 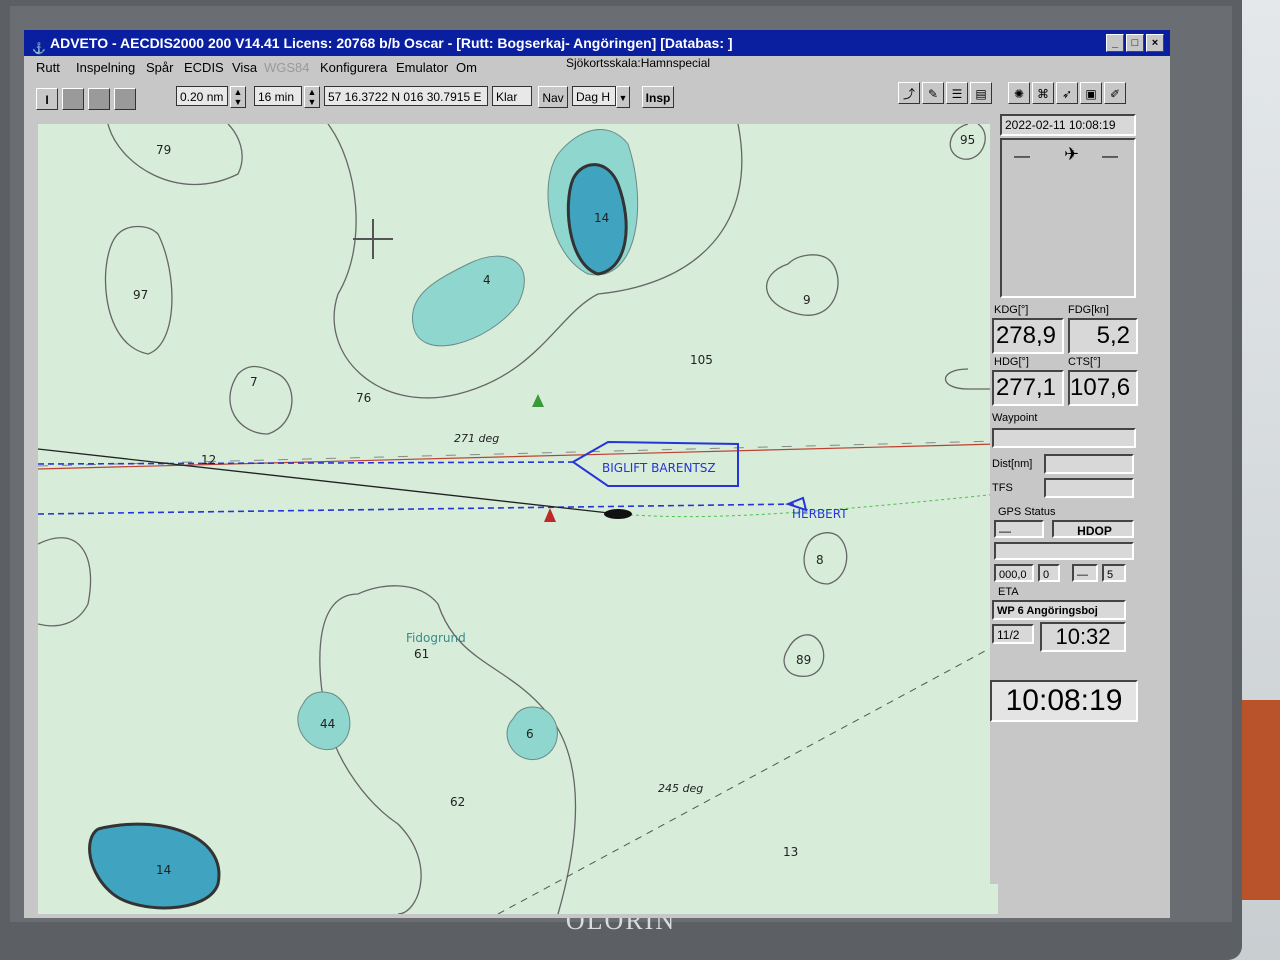 What do you see at coordinates (287, 67) in the screenshot?
I see `menu-wgs84: WGS84` at bounding box center [287, 67].